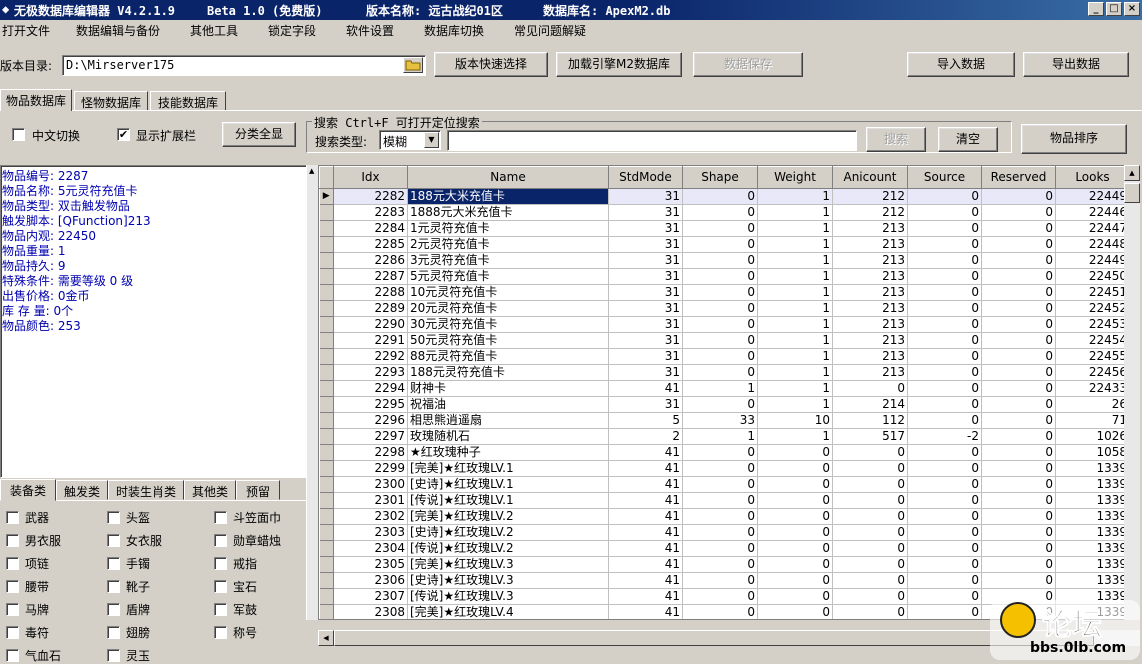 The width and height of the screenshot is (1142, 664). Describe the element at coordinates (1092, 420) in the screenshot. I see `table-cell: 71` at that location.